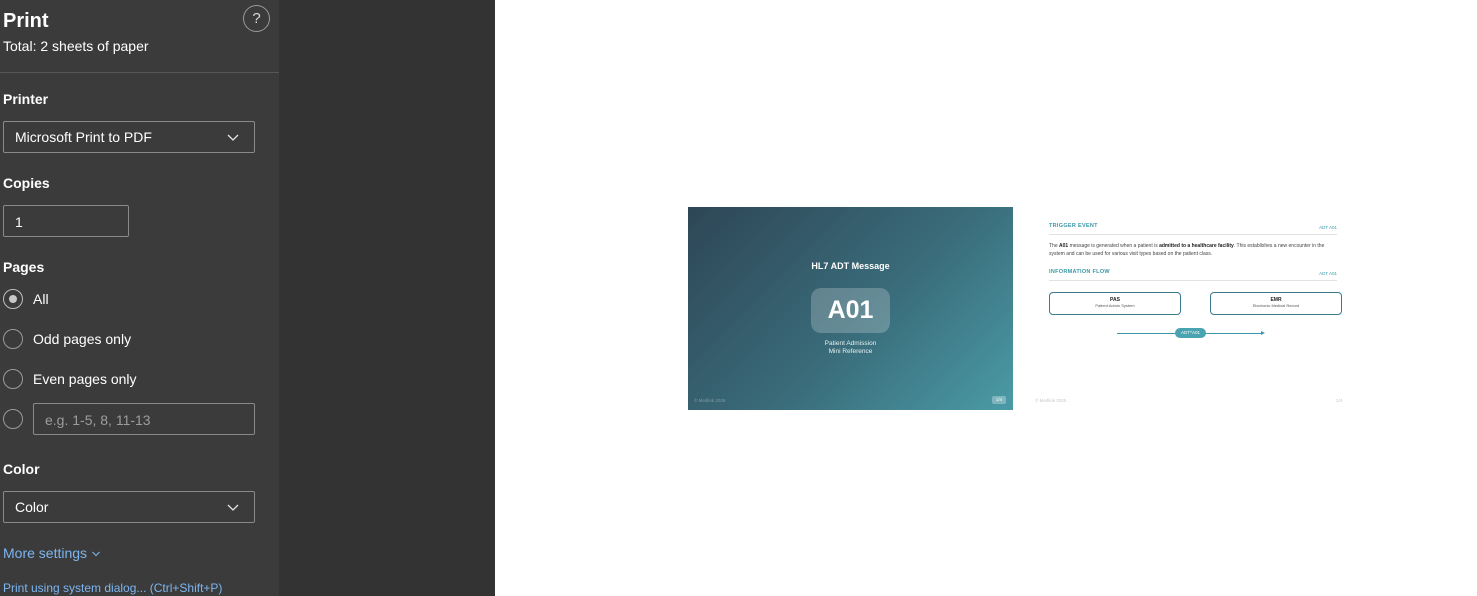 The image size is (1477, 596). I want to click on slide-title: HL7 ADT Message, so click(850, 266).